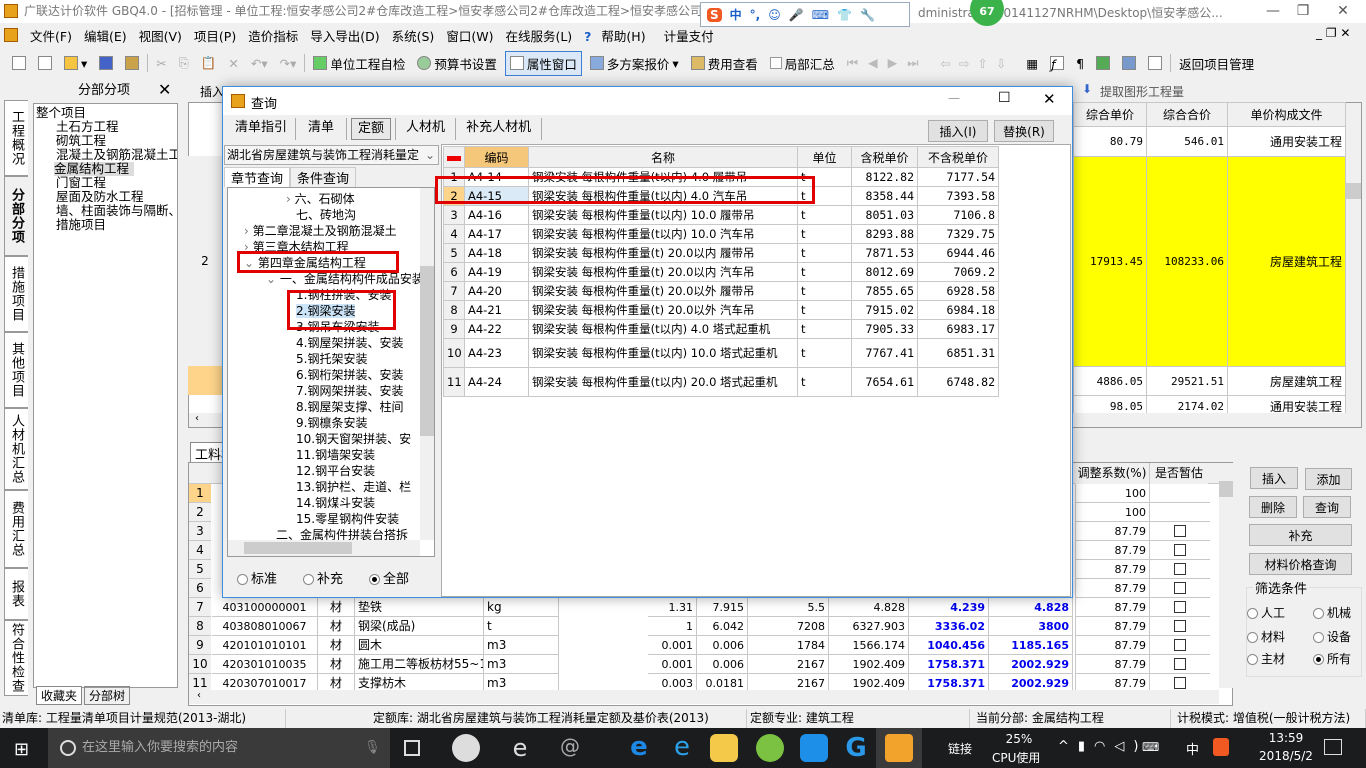  Describe the element at coordinates (977, 63) in the screenshot. I see `move-arrows: ⇦⇨⇧⇩` at that location.